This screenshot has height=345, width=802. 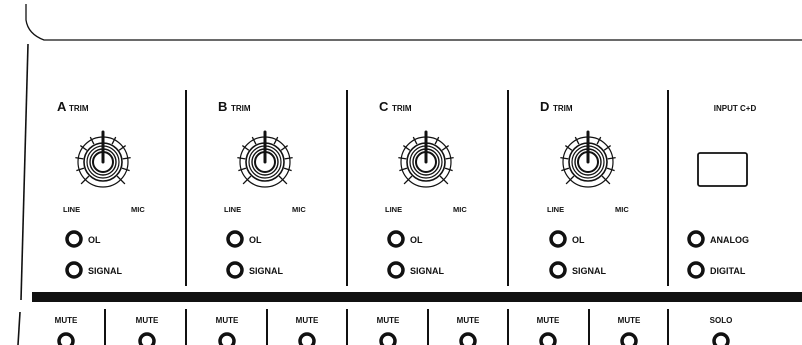 I want to click on digital-led, so click(x=696, y=270).